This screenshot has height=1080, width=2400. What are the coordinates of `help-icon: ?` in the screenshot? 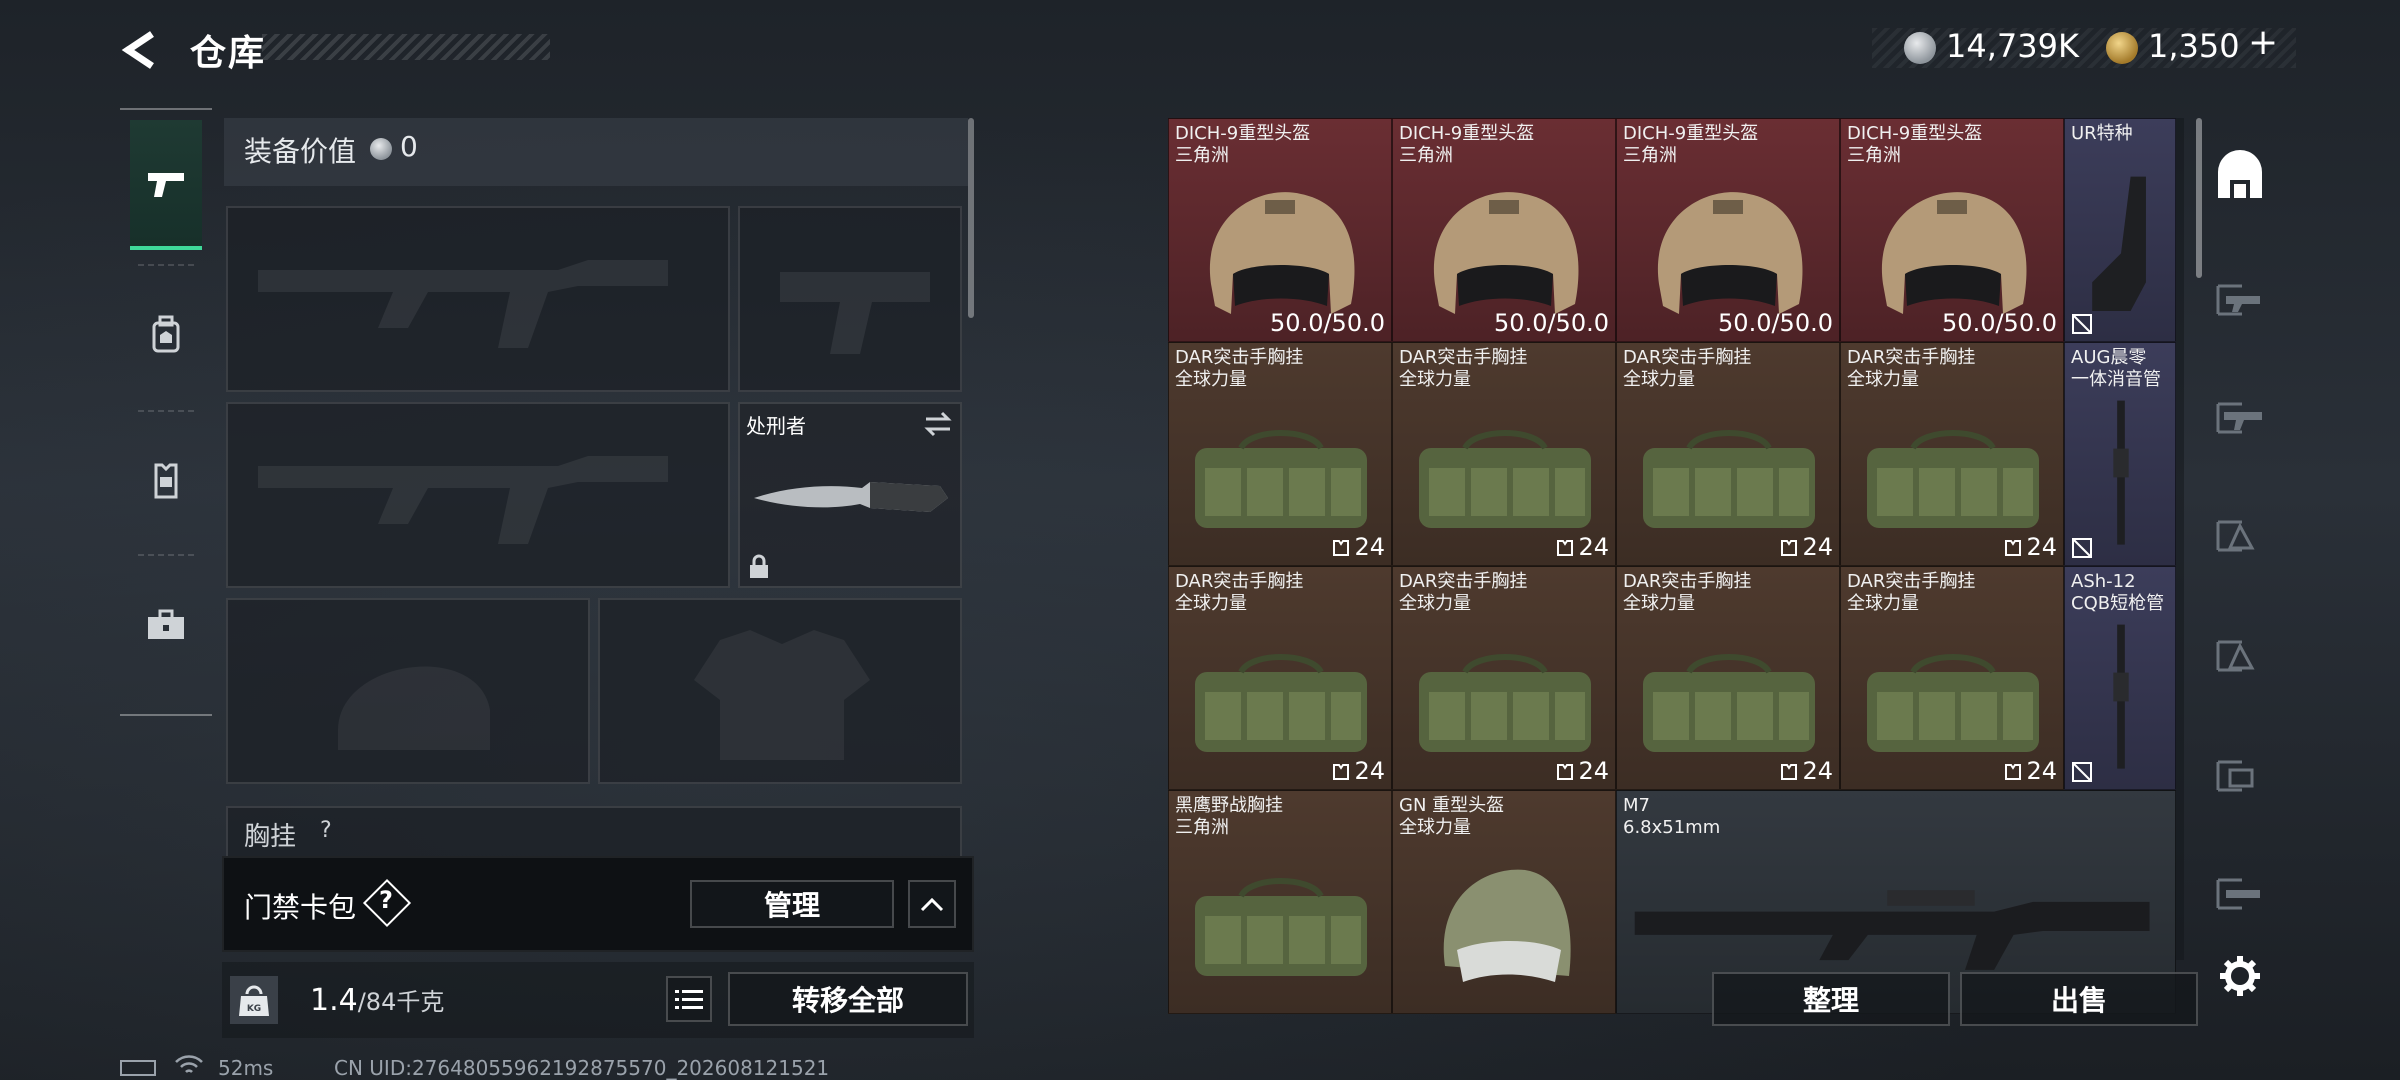 It's located at (326, 830).